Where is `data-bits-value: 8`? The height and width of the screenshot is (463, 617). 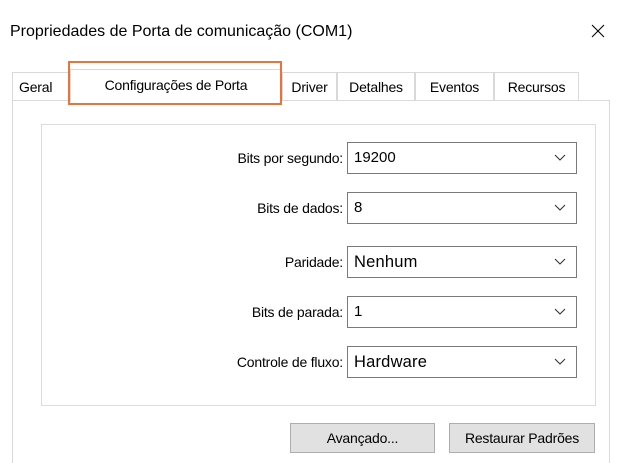
data-bits-value: 8 is located at coordinates (358, 207).